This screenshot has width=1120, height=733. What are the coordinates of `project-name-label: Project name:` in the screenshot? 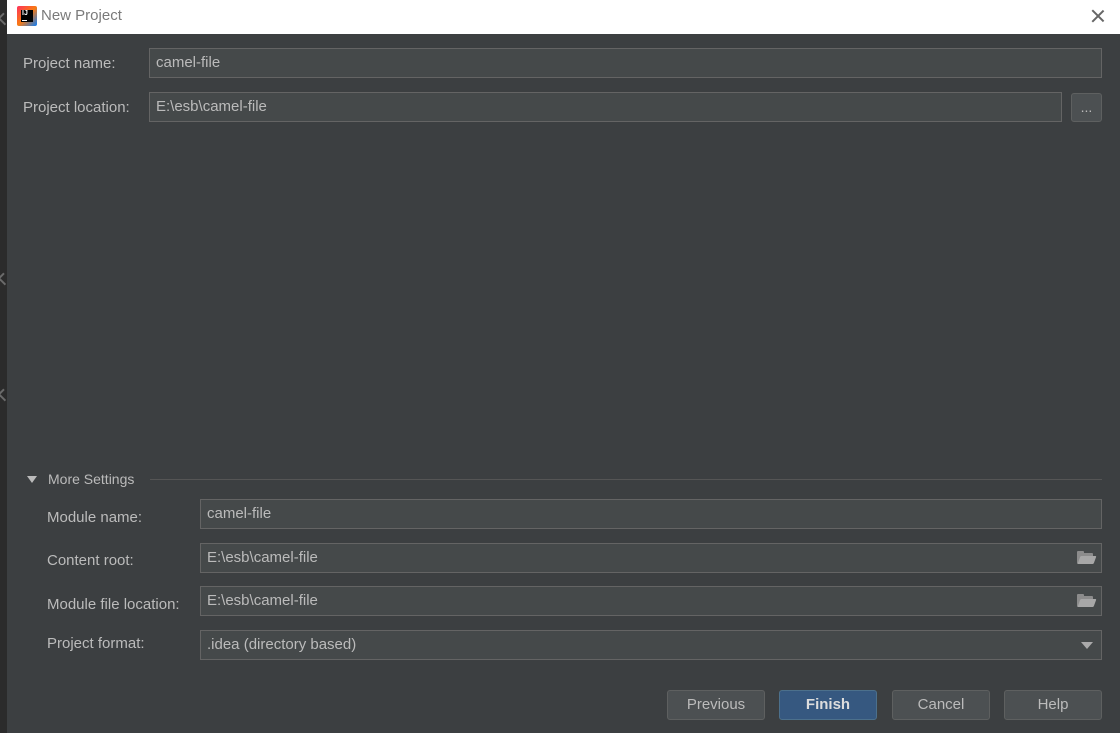 It's located at (69, 63).